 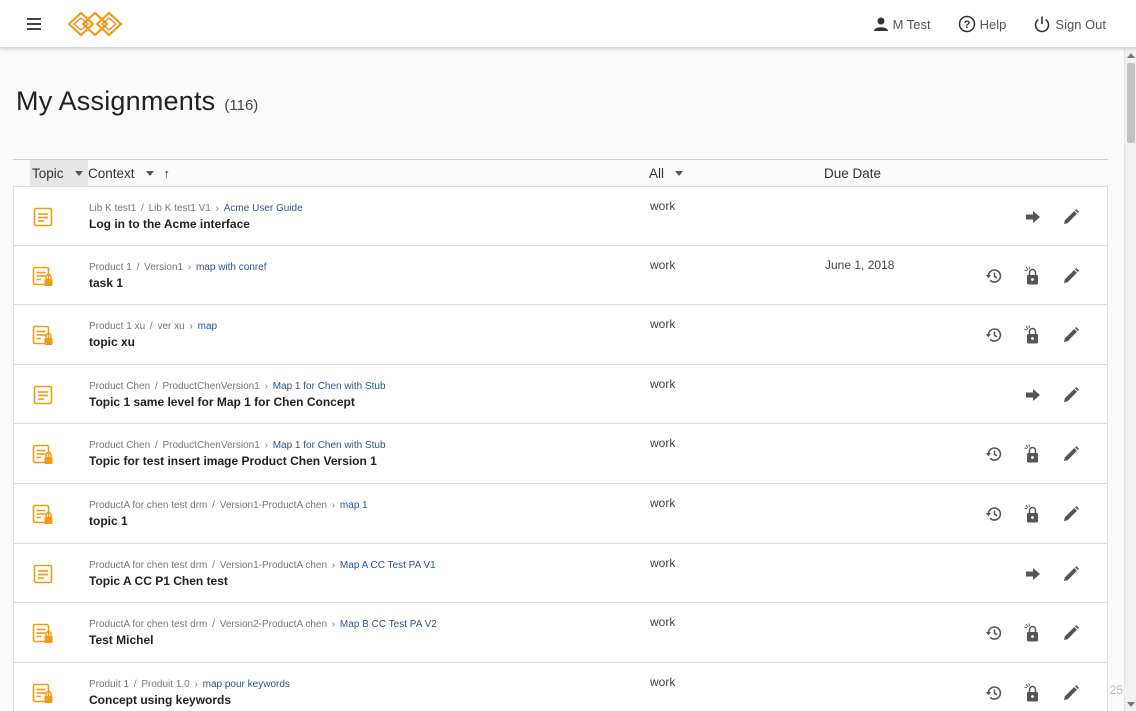 What do you see at coordinates (993, 24) in the screenshot?
I see `help-label: Help` at bounding box center [993, 24].